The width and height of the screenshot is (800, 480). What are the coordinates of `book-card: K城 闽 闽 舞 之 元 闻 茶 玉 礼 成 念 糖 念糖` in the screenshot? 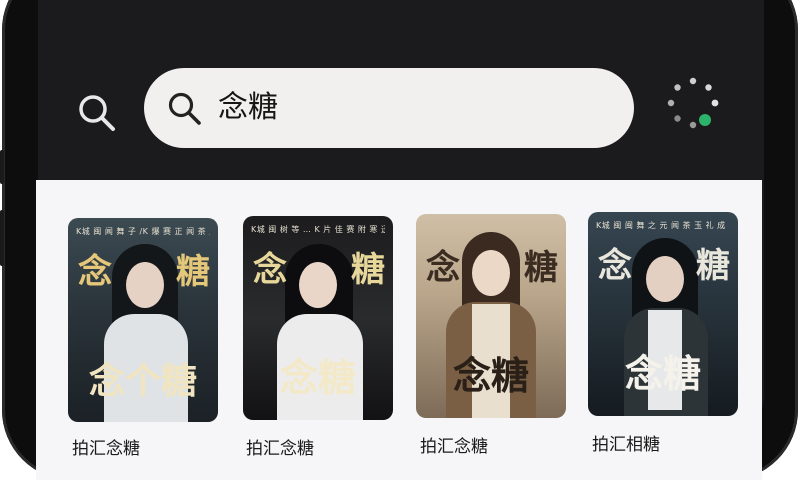 It's located at (663, 314).